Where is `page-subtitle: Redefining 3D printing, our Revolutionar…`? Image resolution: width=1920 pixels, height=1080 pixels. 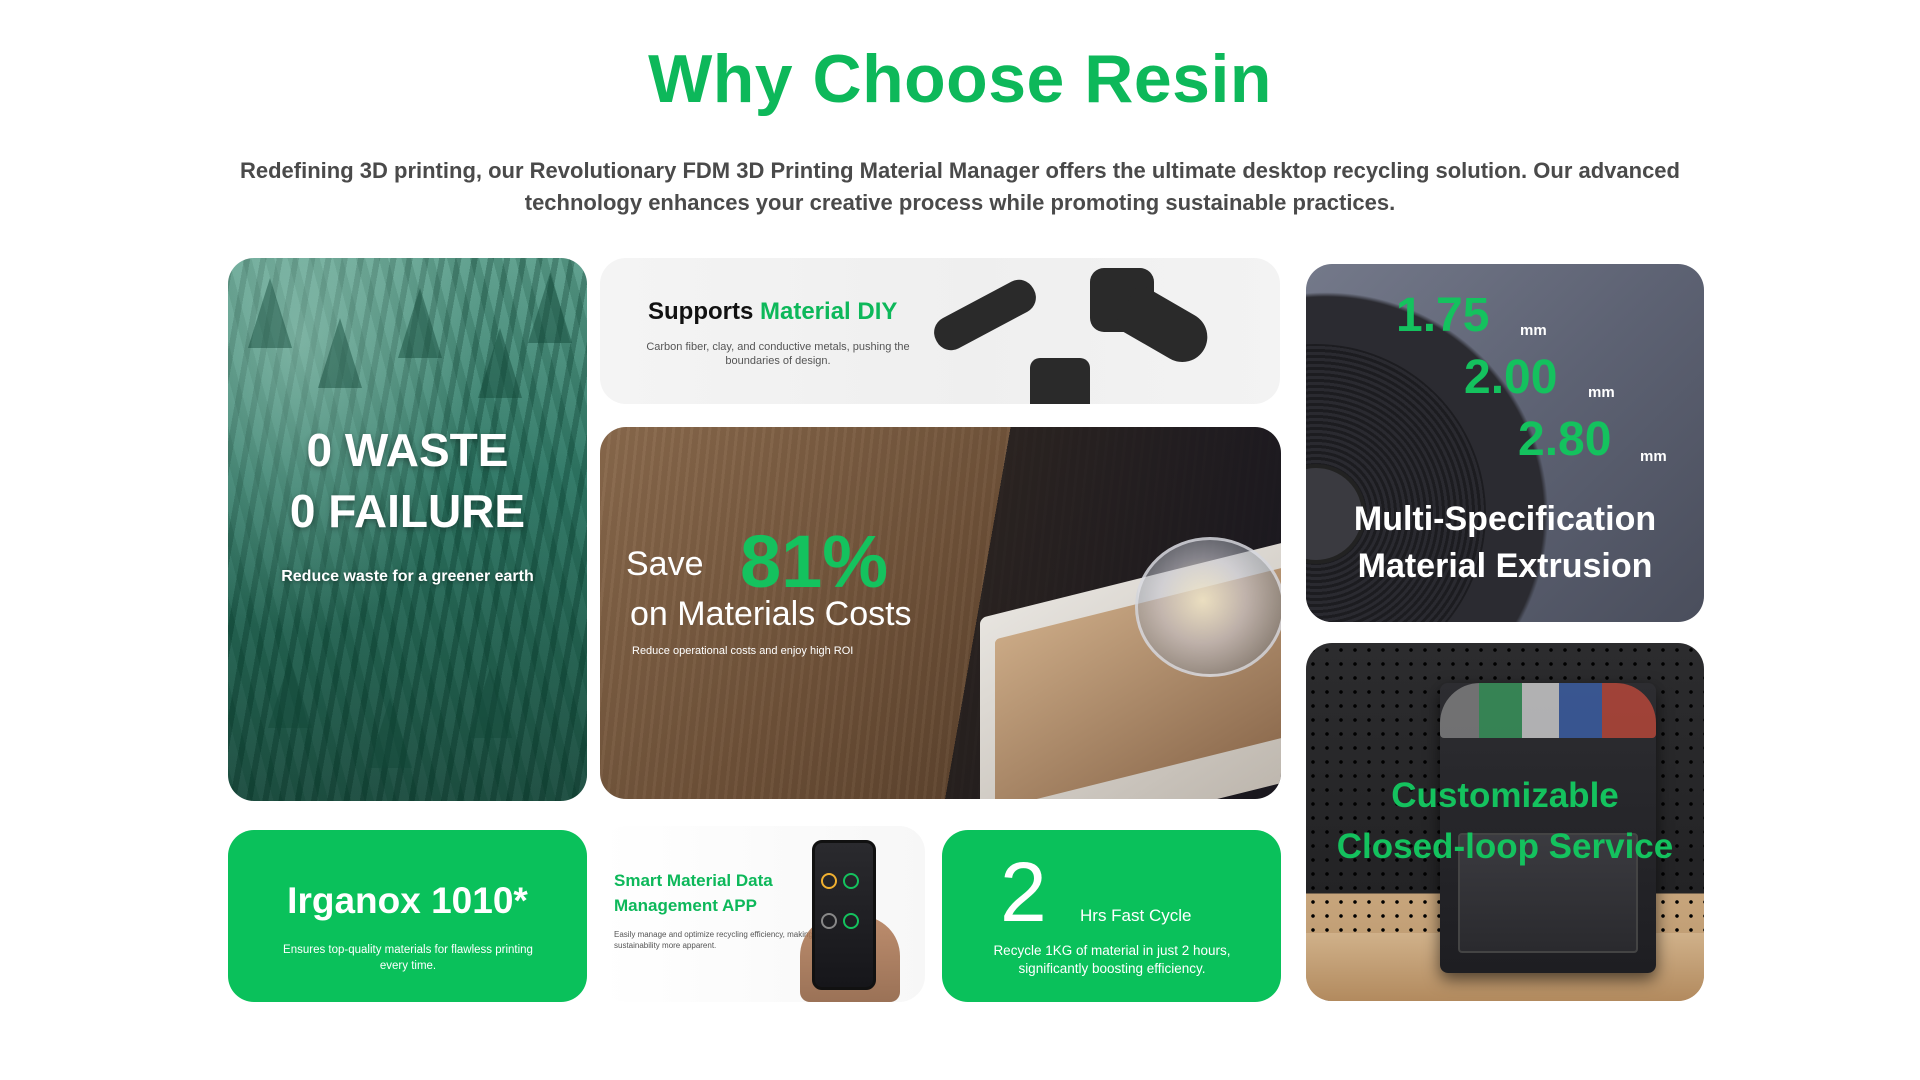
page-subtitle: Redefining 3D printing, our Revolutionar… is located at coordinates (960, 186).